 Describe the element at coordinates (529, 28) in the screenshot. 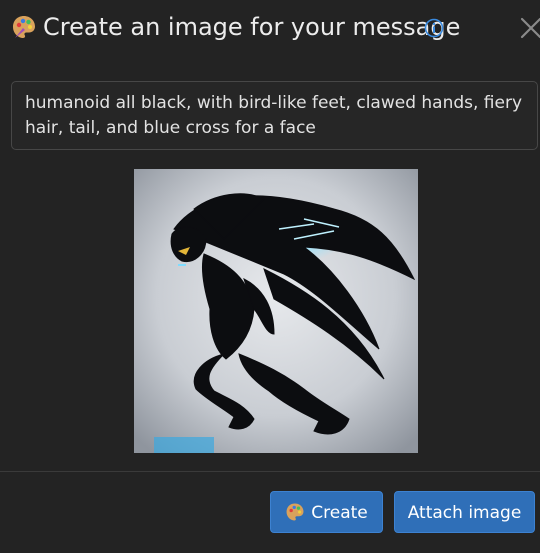

I see `close-icon` at that location.